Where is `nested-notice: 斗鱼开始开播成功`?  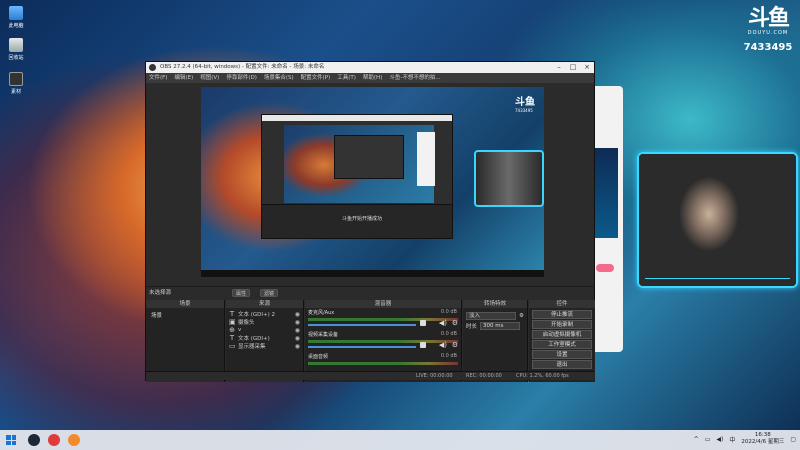
nested-notice: 斗鱼开始开播成功 is located at coordinates (362, 219).